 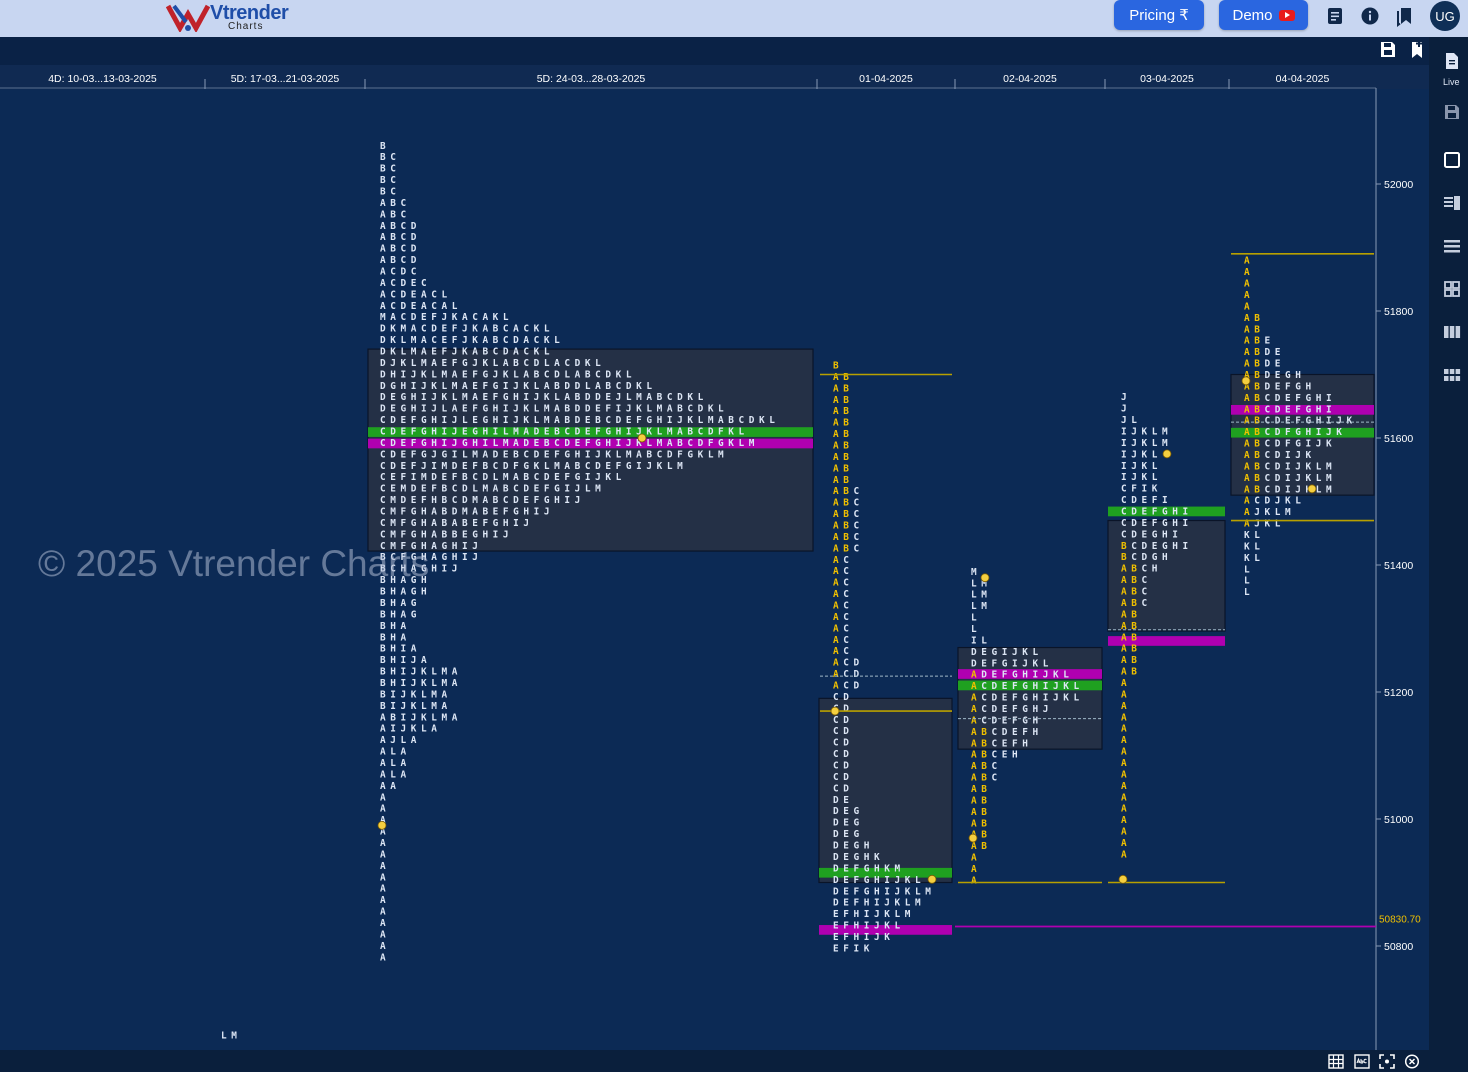 I want to click on tpo-row: CDEFGHIJGHILMADEBCDEFGHIJKLMABCDFGKLM, so click(x=569, y=443).